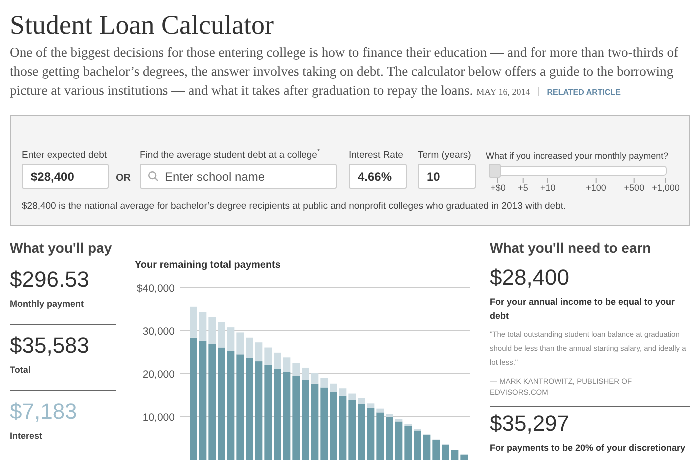 This screenshot has height=470, width=700. What do you see at coordinates (295, 207) in the screenshot?
I see `average-debt-note: $28,400 is the national average for bachelor’s degree recipients at public and nonprofit colleges who graduated in 2013 with debt.` at bounding box center [295, 207].